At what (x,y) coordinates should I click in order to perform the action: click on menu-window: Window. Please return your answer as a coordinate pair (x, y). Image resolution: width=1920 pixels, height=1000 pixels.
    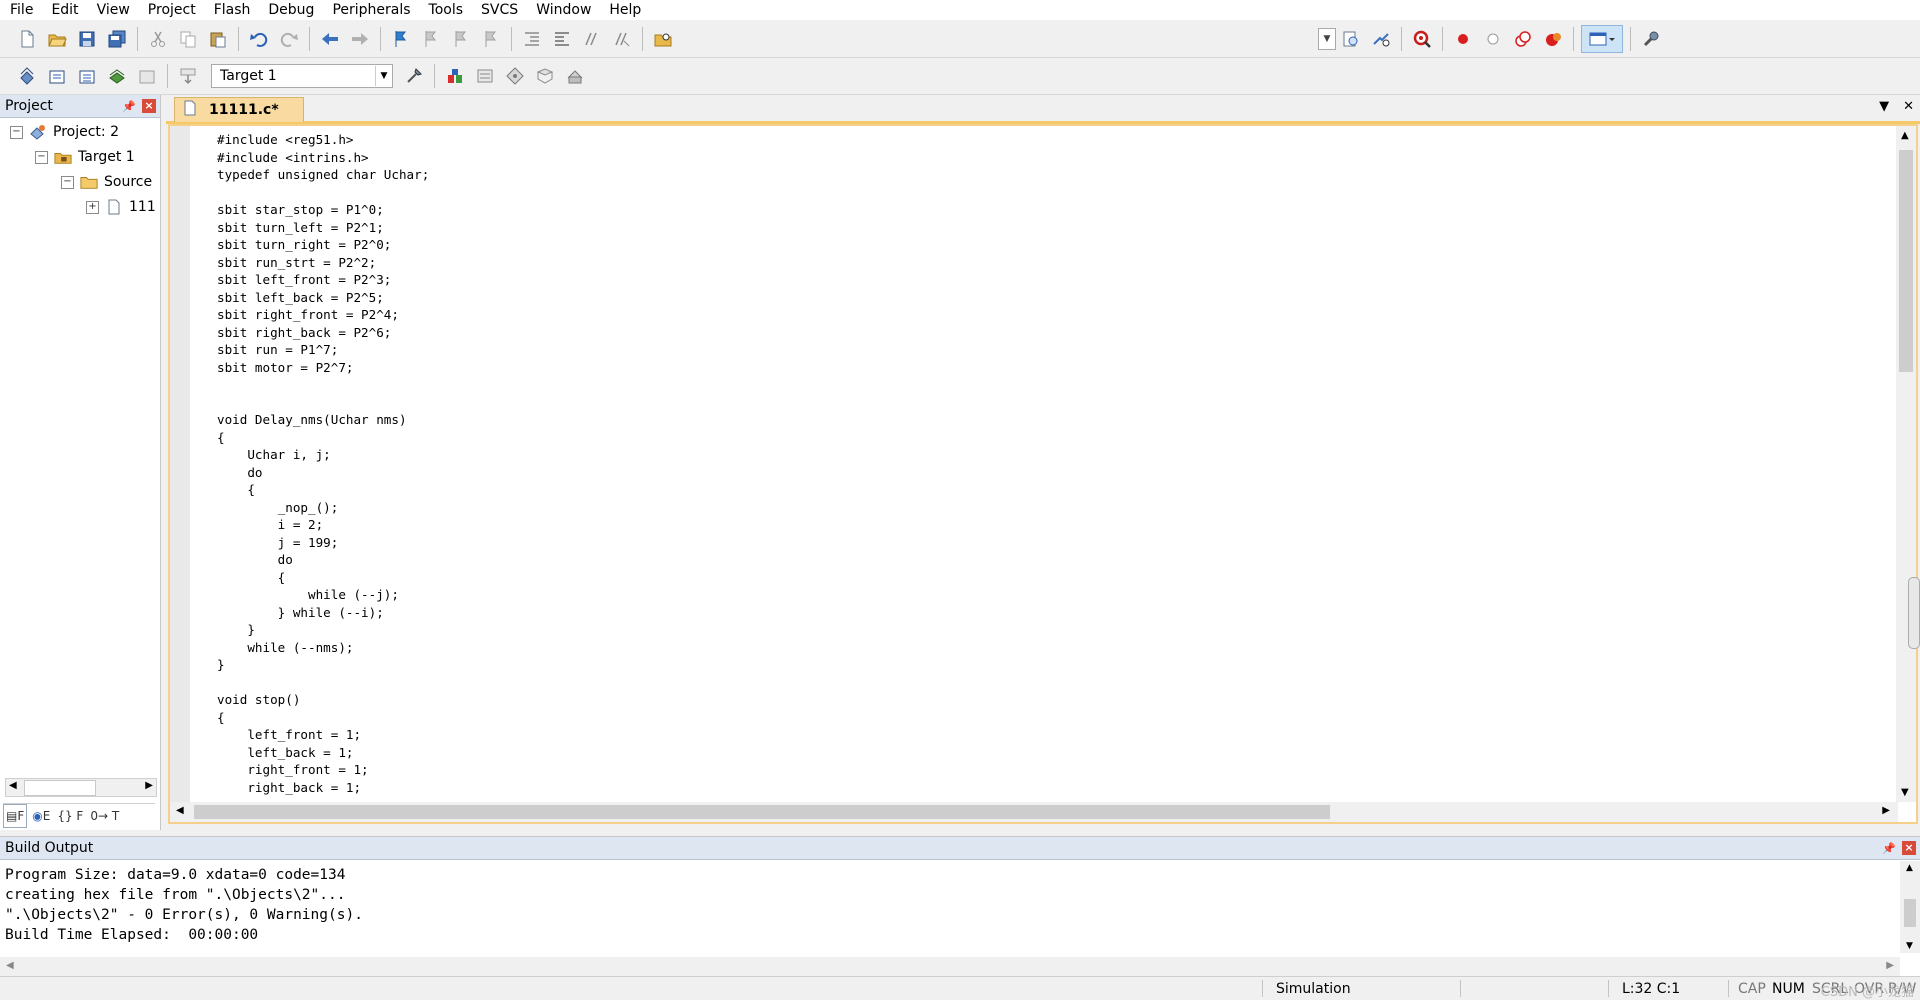
    Looking at the image, I should click on (563, 10).